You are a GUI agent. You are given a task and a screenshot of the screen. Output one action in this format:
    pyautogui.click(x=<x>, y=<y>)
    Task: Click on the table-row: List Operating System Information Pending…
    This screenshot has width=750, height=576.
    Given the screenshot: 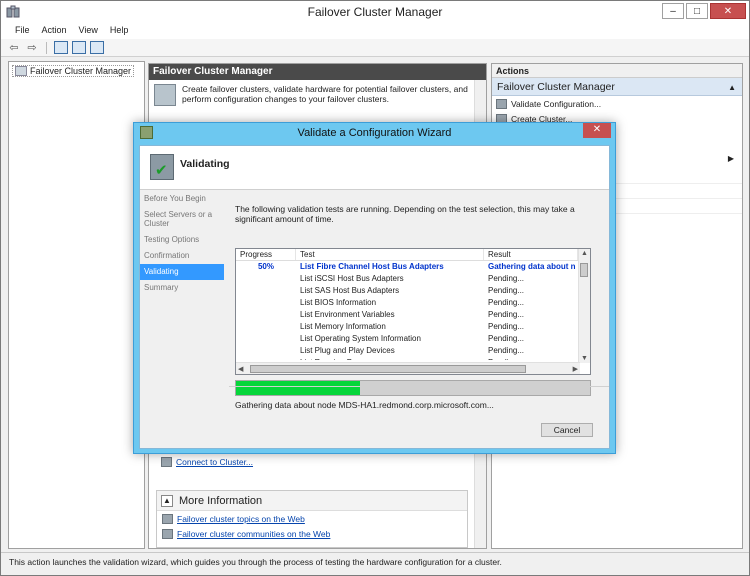 What is the action you would take?
    pyautogui.click(x=413, y=339)
    